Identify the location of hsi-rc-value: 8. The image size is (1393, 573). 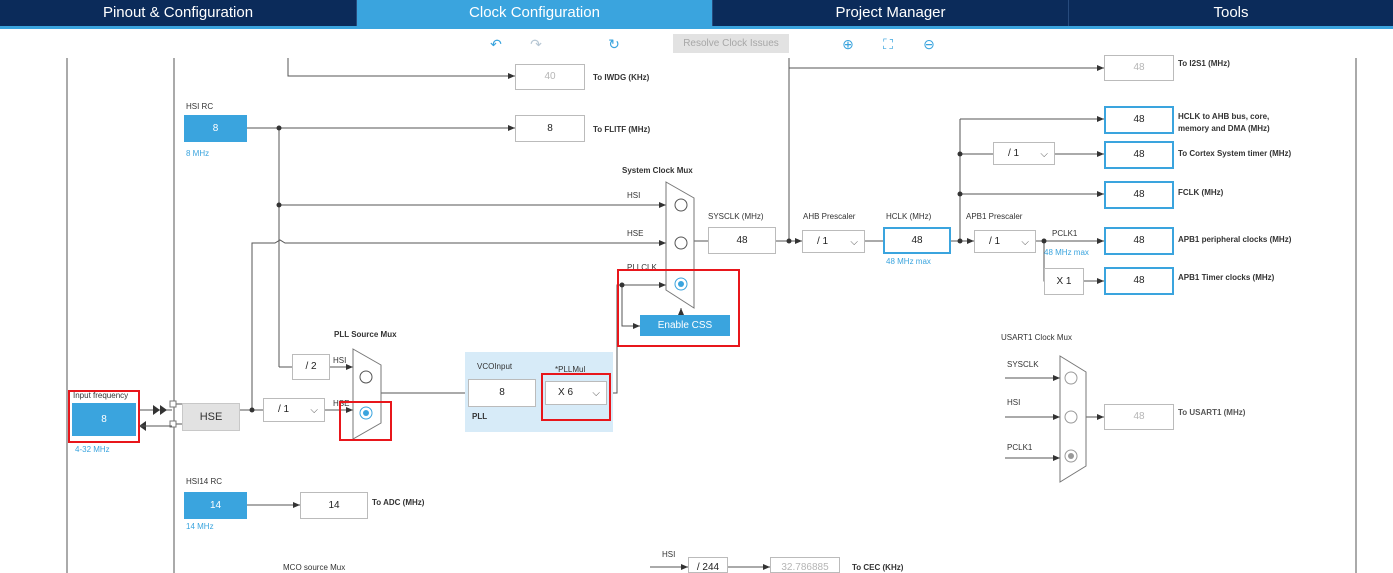
(215, 128).